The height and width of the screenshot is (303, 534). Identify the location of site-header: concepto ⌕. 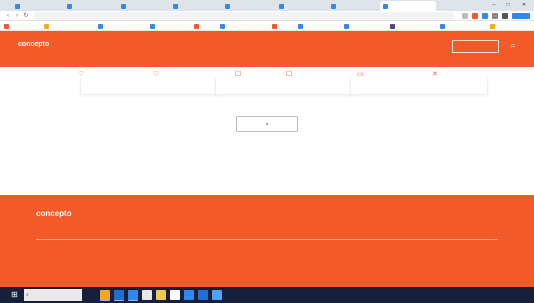
(267, 49).